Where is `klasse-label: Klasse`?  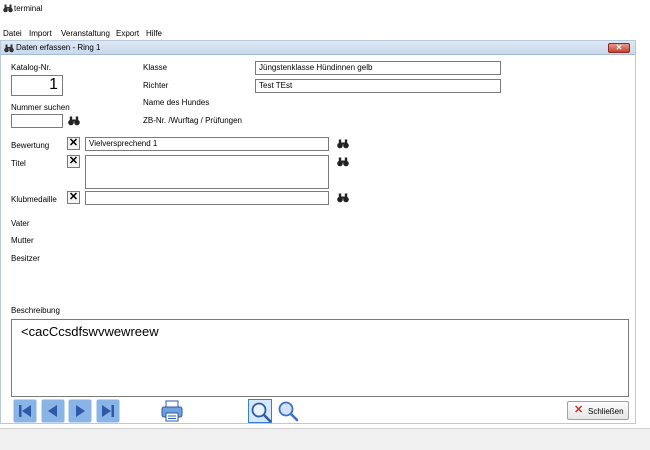 klasse-label: Klasse is located at coordinates (155, 67).